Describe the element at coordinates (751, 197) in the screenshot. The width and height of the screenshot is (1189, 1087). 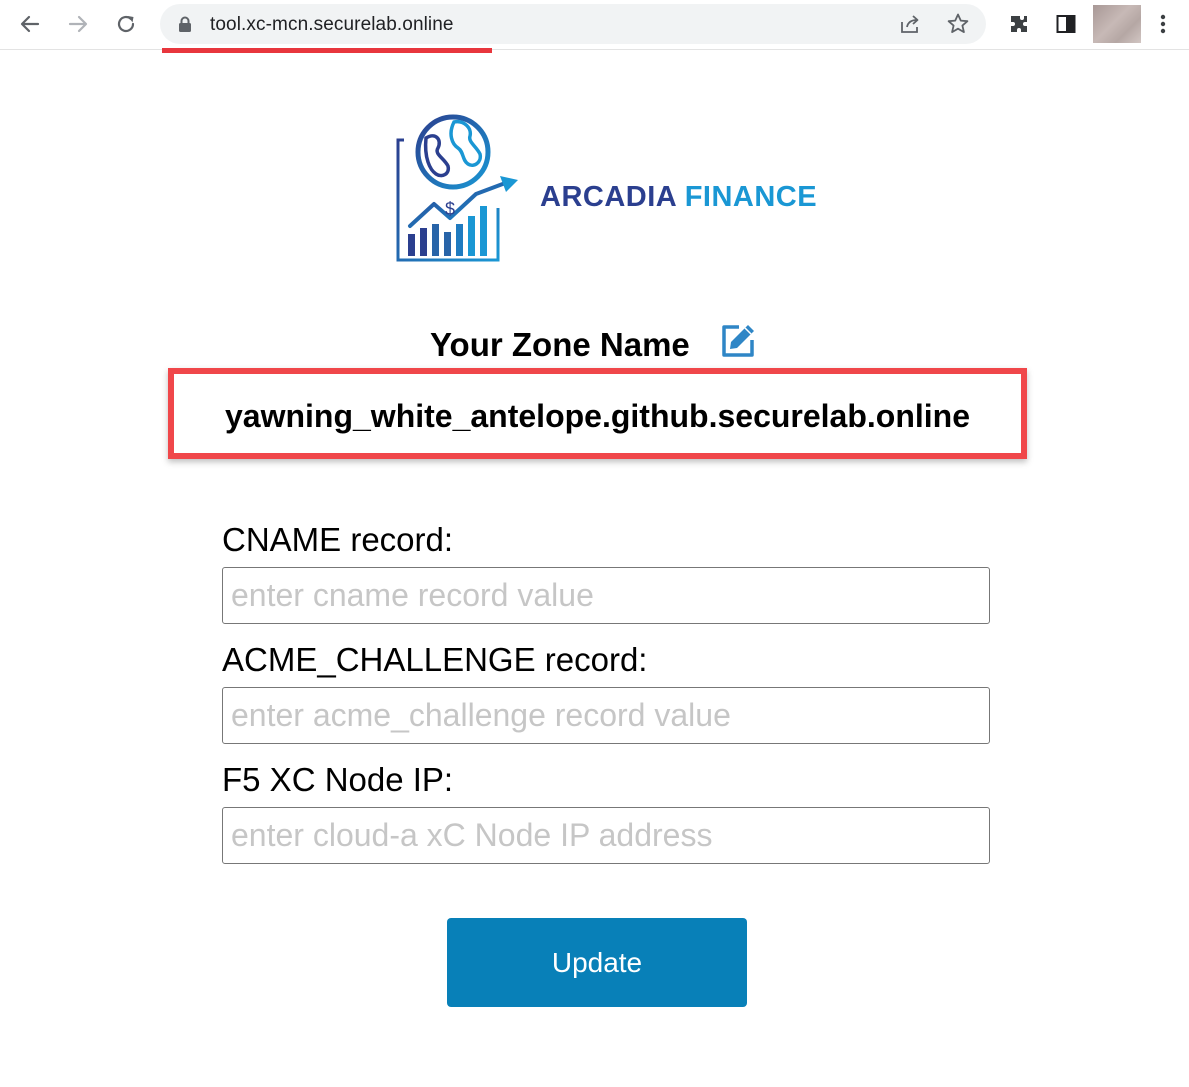
I see `brand-word-finance: FINANCE` at that location.